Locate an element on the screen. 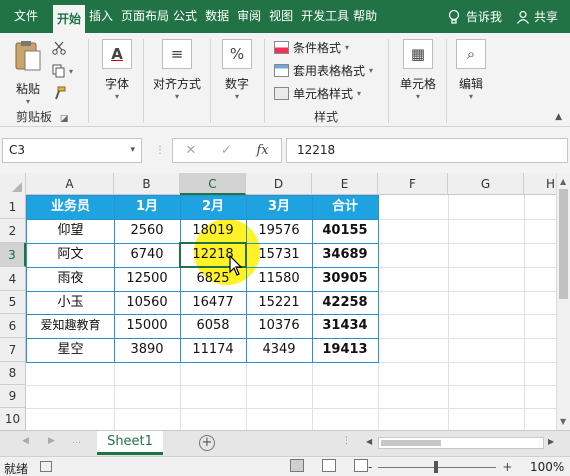  tab-file: 文件 is located at coordinates (26, 16).